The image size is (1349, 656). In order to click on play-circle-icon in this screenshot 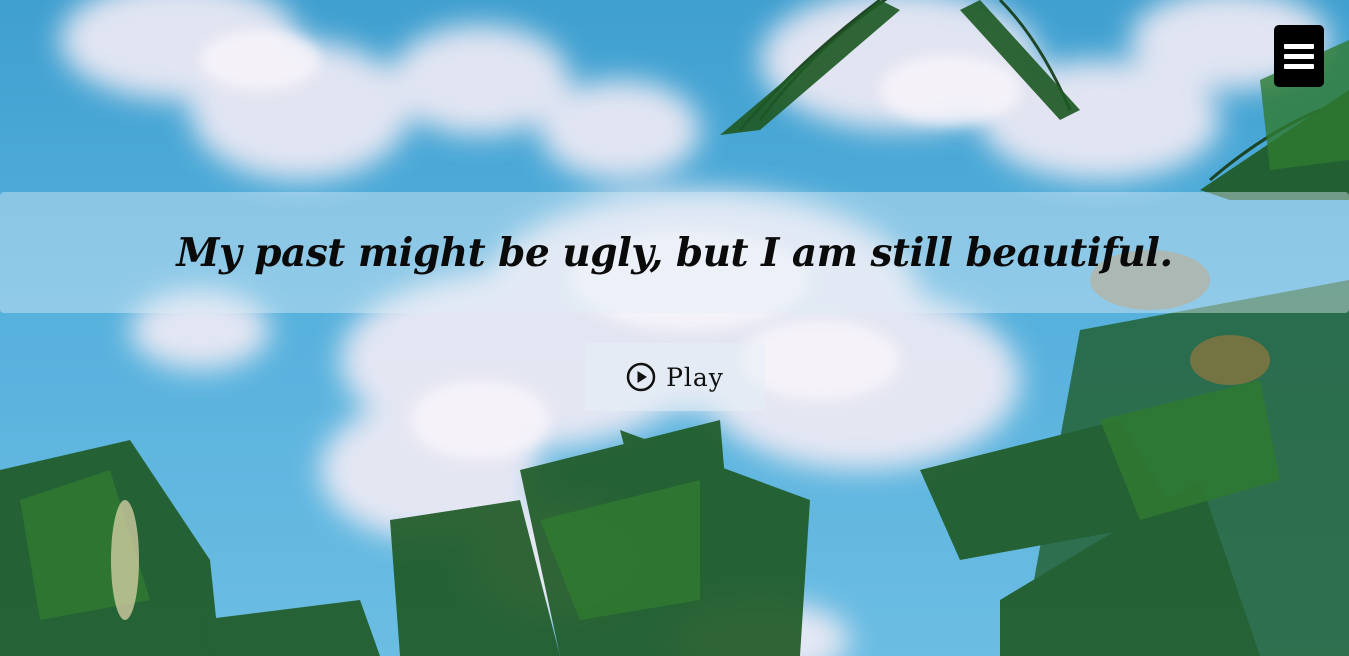, I will do `click(641, 377)`.